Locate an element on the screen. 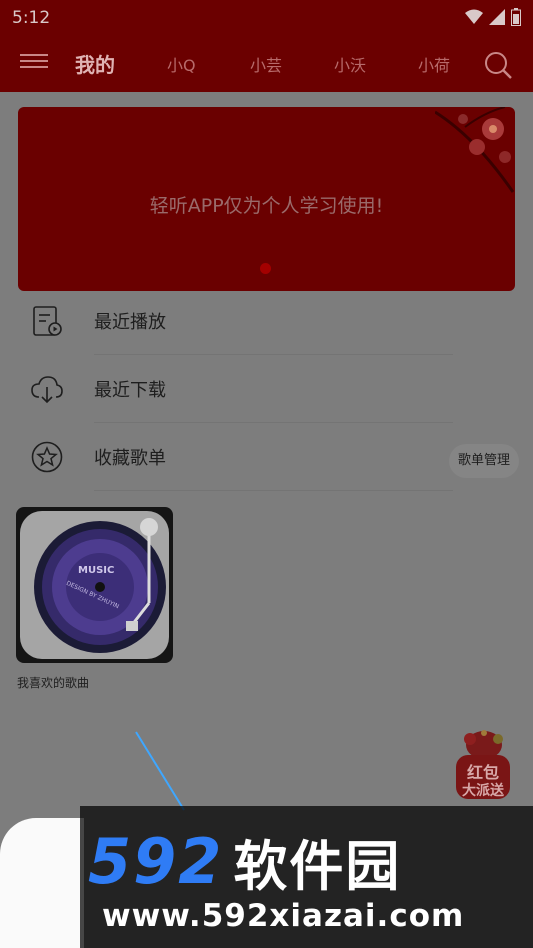 This screenshot has width=533, height=948. banner-indicator-dot is located at coordinates (265, 268).